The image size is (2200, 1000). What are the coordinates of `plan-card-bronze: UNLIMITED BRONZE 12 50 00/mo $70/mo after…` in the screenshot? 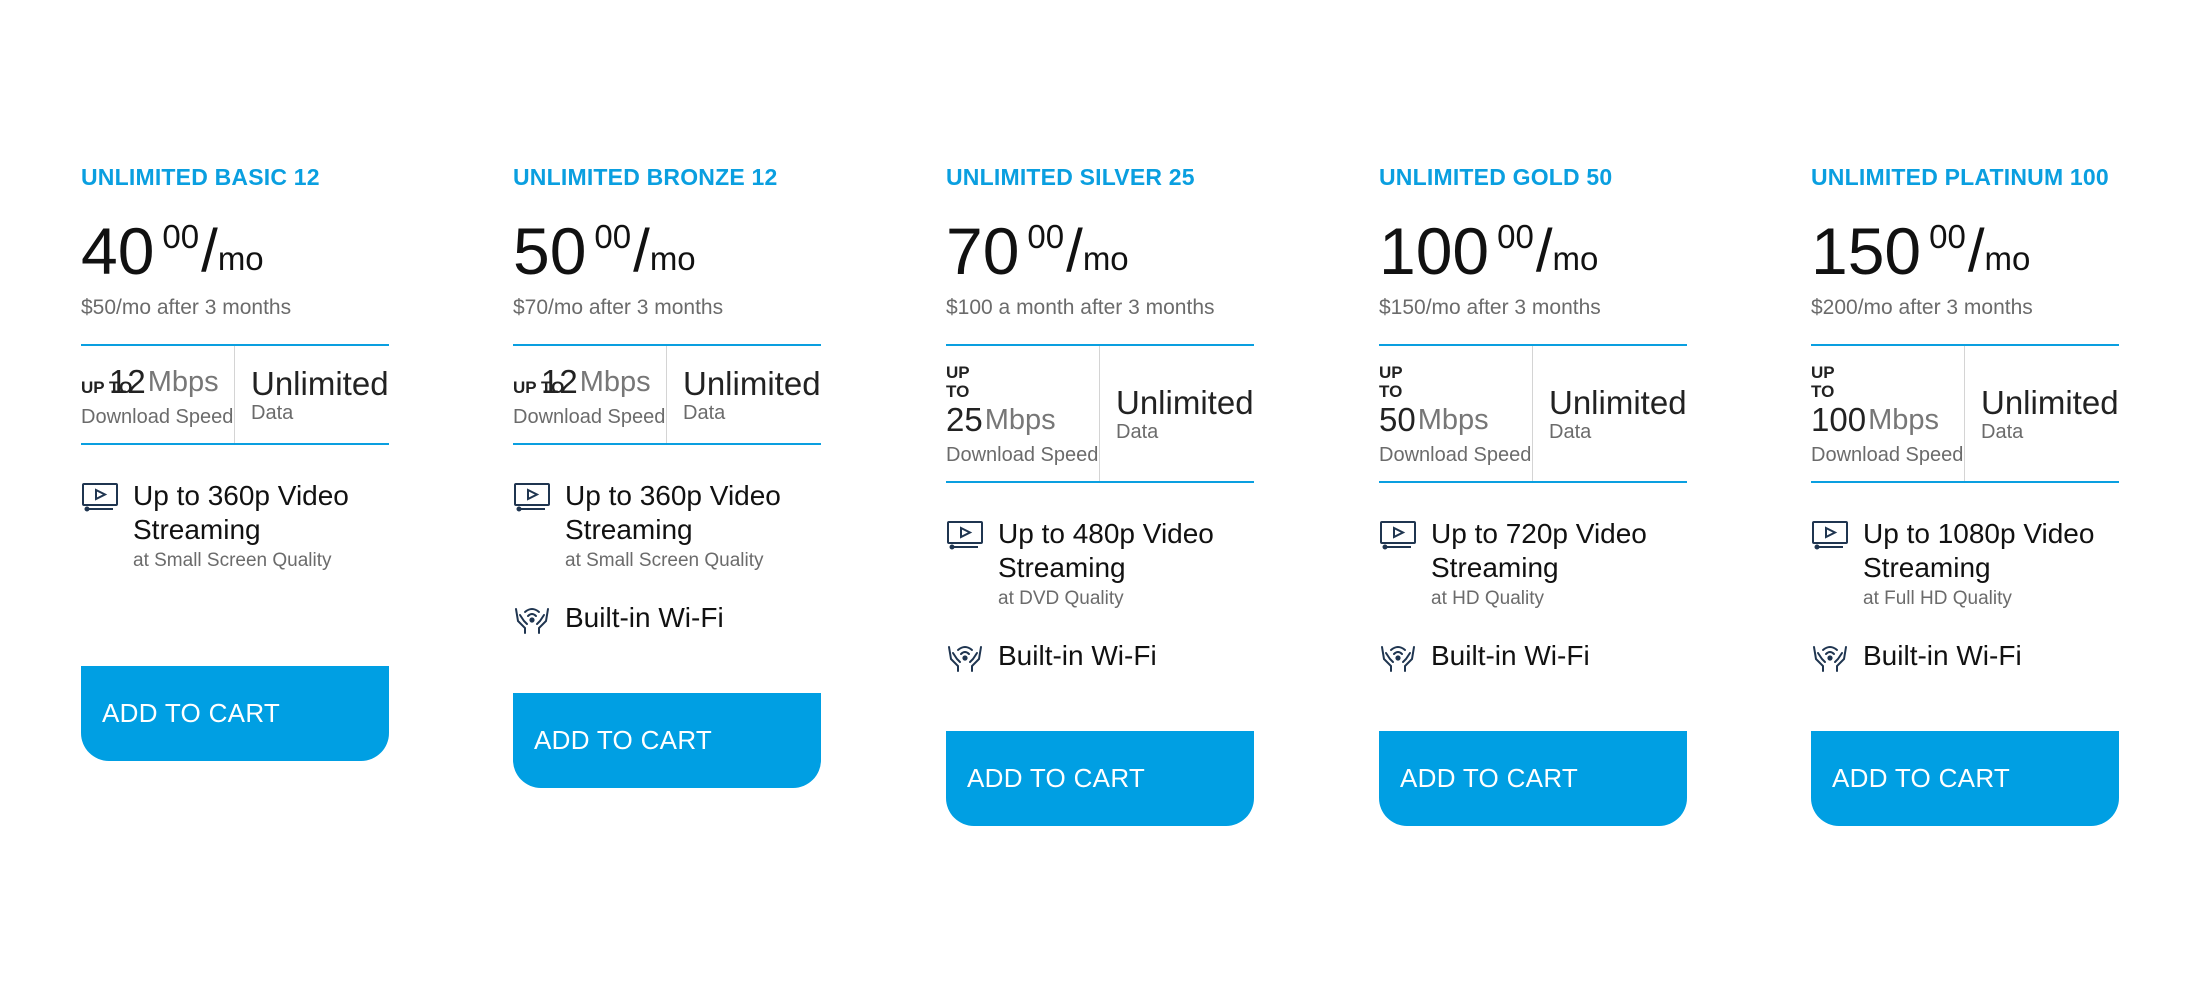 It's located at (667, 476).